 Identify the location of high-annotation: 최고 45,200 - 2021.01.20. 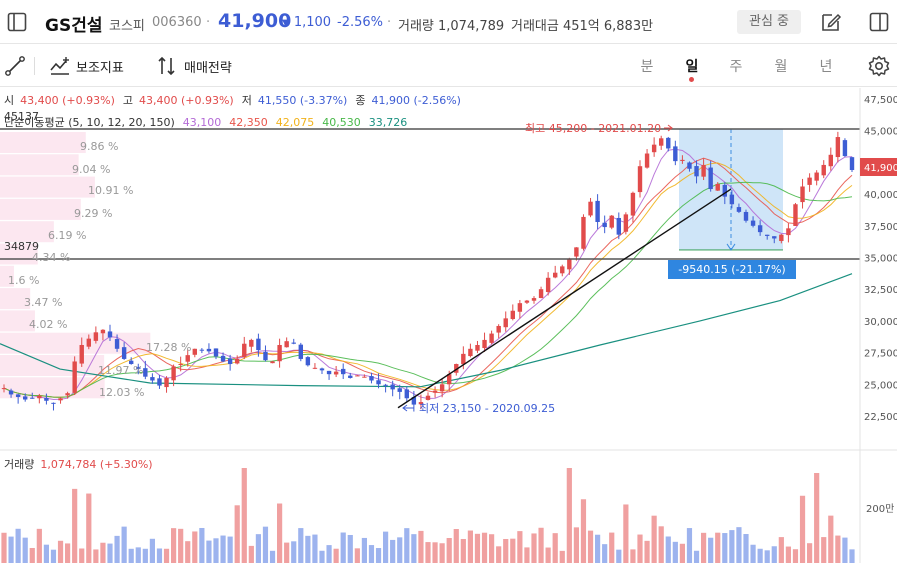
(599, 128).